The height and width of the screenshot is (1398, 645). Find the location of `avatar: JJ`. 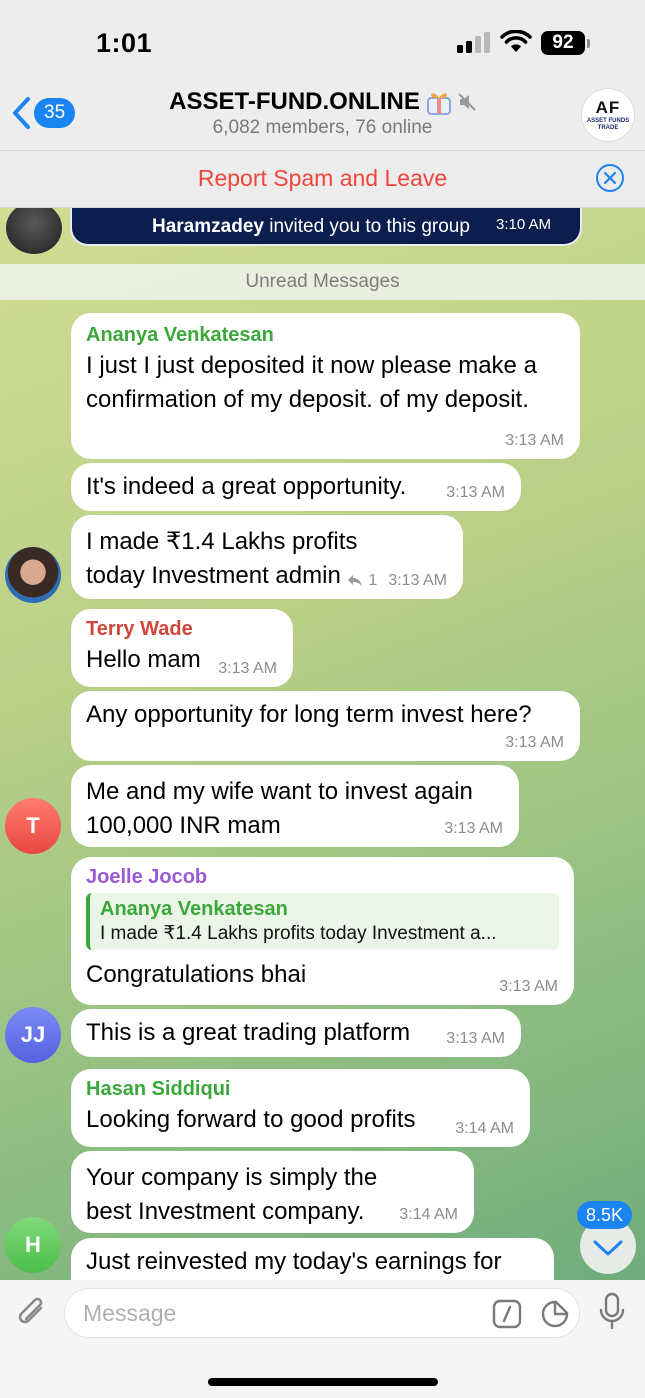

avatar: JJ is located at coordinates (33, 1035).